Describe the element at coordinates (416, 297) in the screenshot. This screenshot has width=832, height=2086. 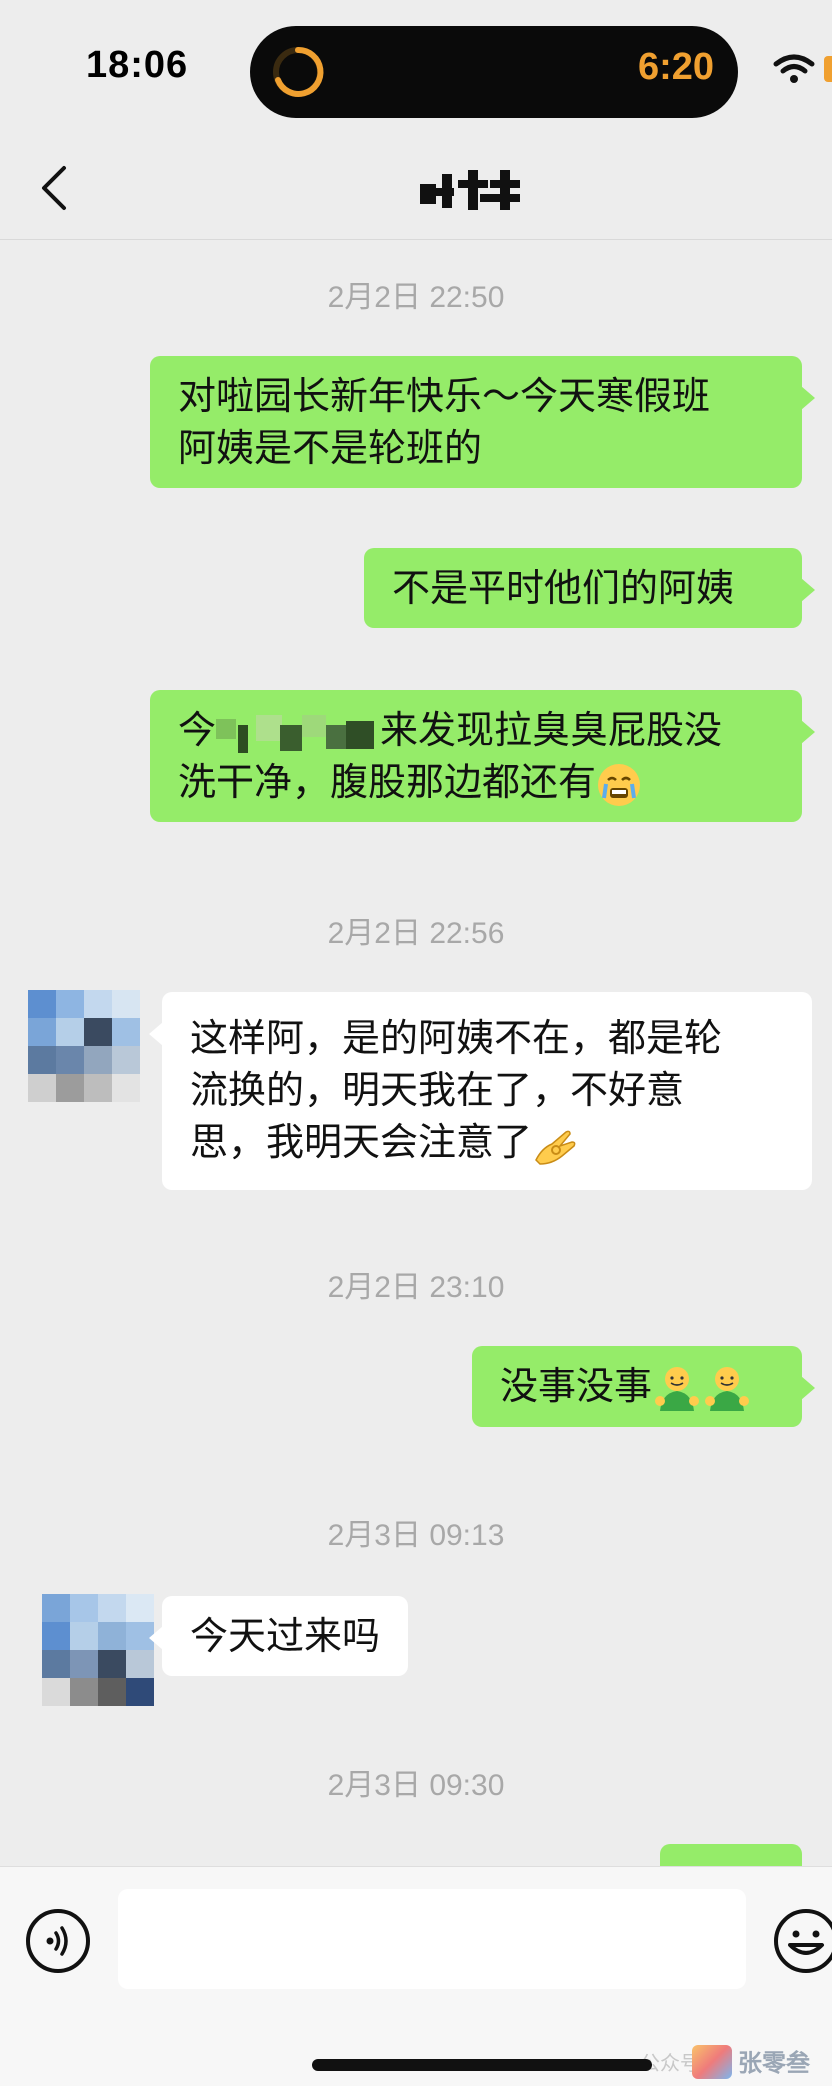
I see `timestamp: 2月2日 22:50` at that location.